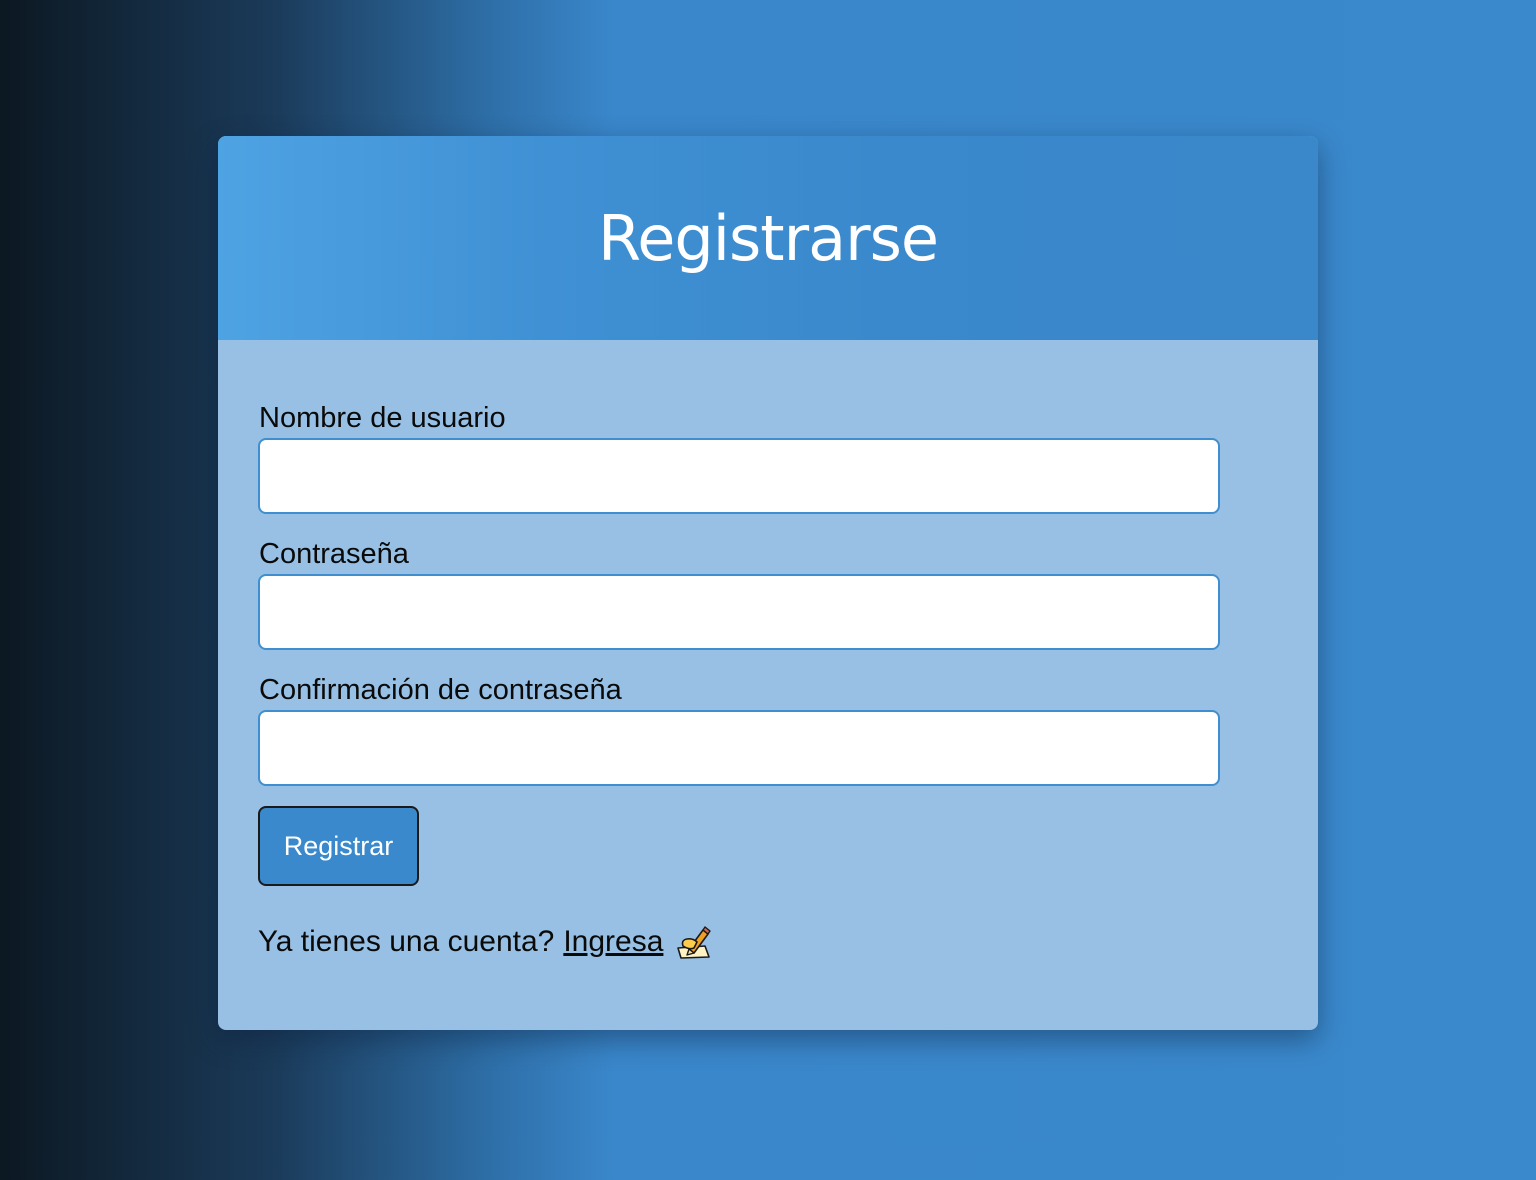  What do you see at coordinates (334, 554) in the screenshot?
I see `password-label: Contraseña` at bounding box center [334, 554].